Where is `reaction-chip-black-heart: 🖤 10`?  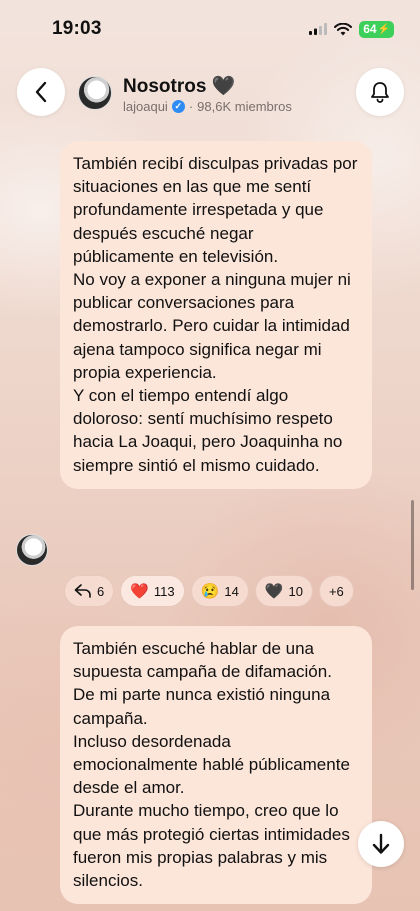
reaction-chip-black-heart: 🖤 10 is located at coordinates (283, 591).